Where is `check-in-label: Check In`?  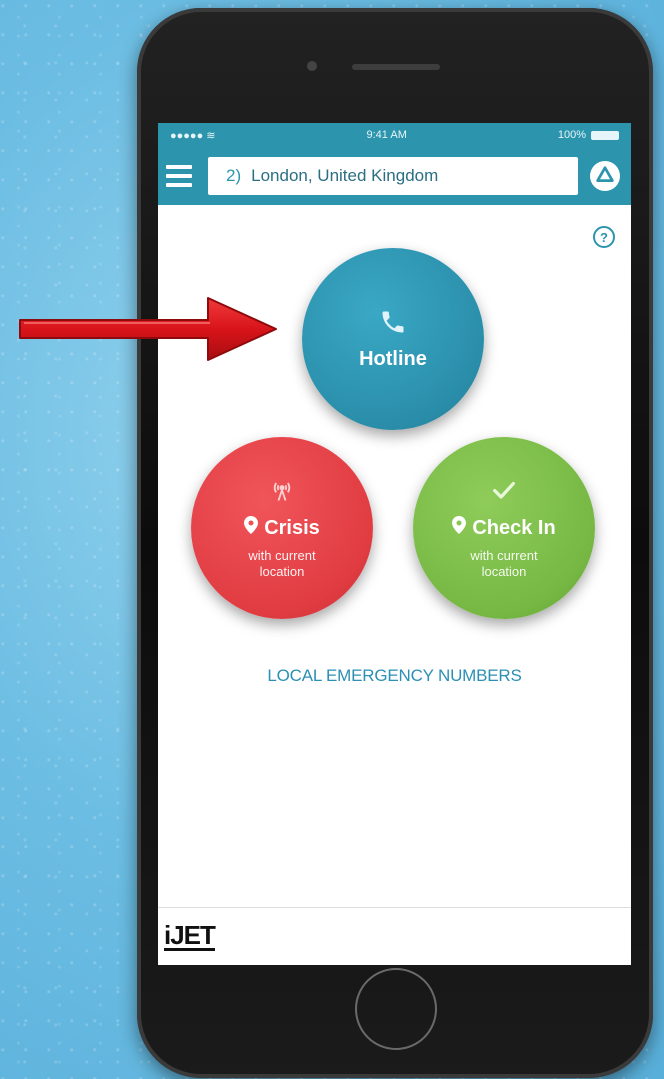
check-in-label: Check In is located at coordinates (514, 528).